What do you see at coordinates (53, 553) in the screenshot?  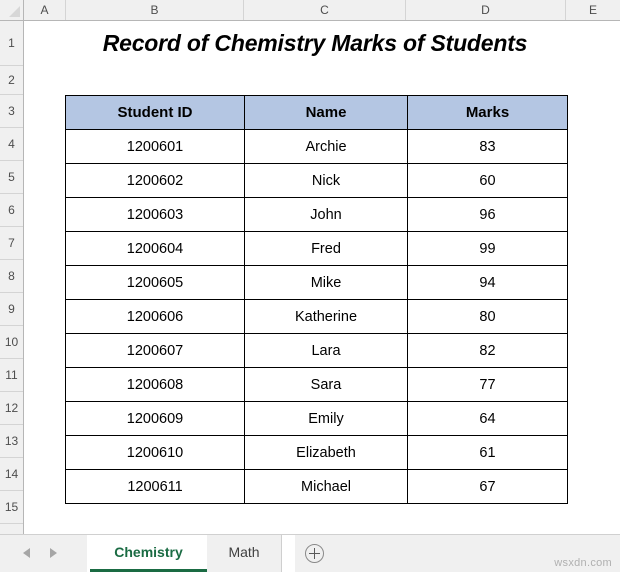 I see `triangle-right-icon` at bounding box center [53, 553].